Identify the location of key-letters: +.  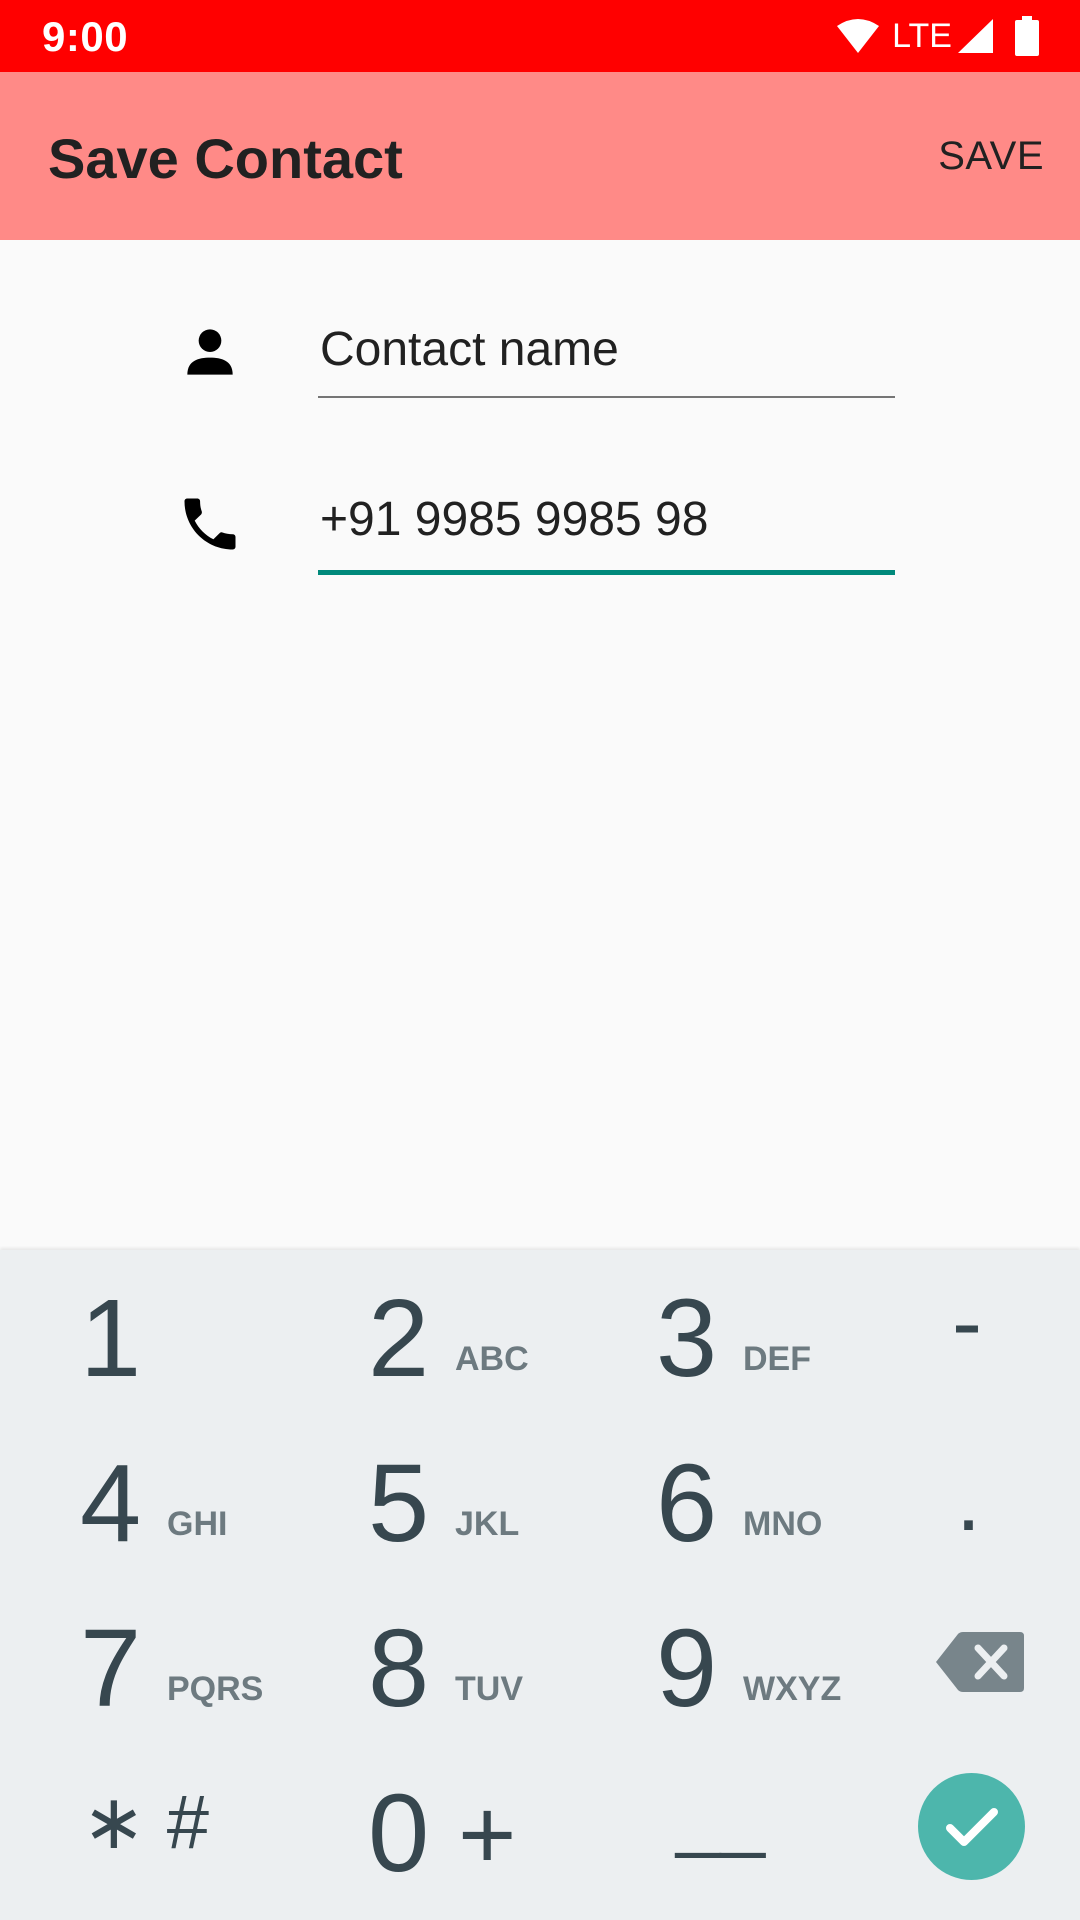
(487, 1835).